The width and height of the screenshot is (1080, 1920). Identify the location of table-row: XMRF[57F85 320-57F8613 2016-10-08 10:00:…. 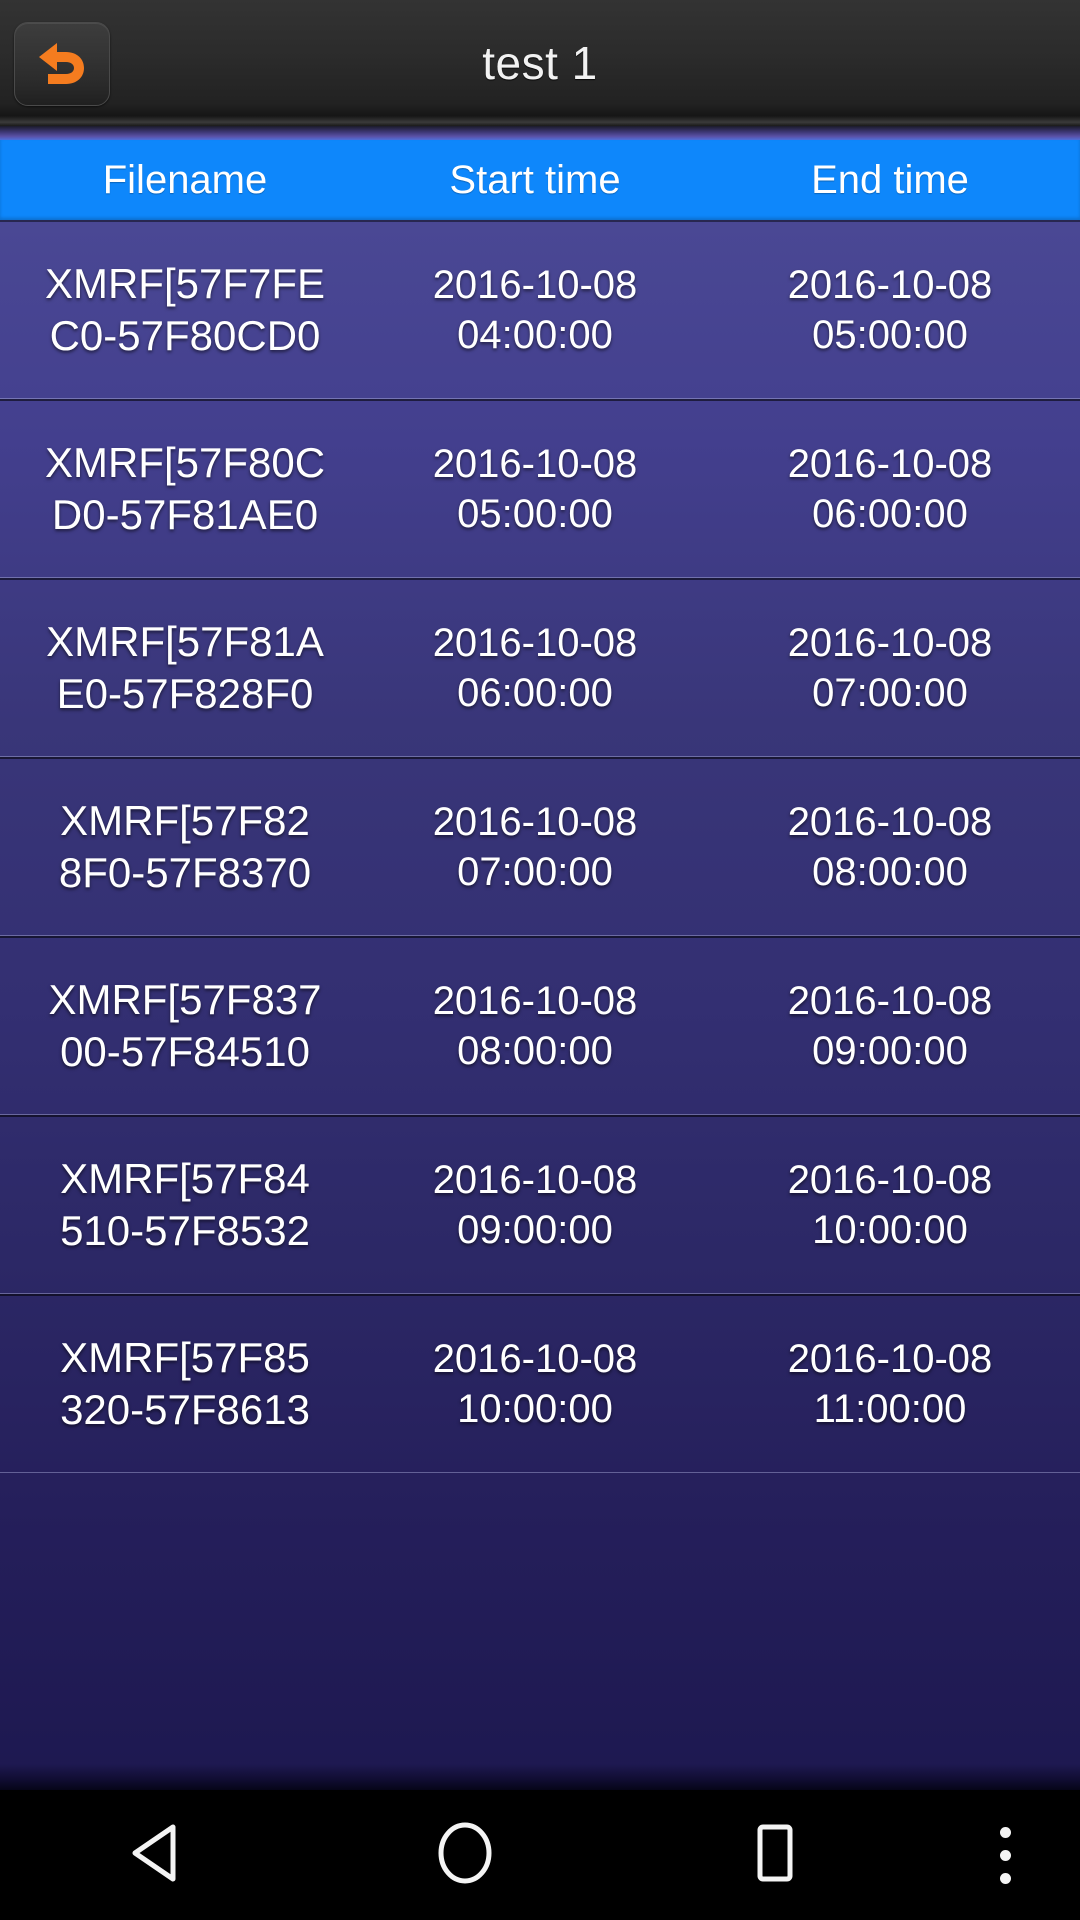
(540, 1383).